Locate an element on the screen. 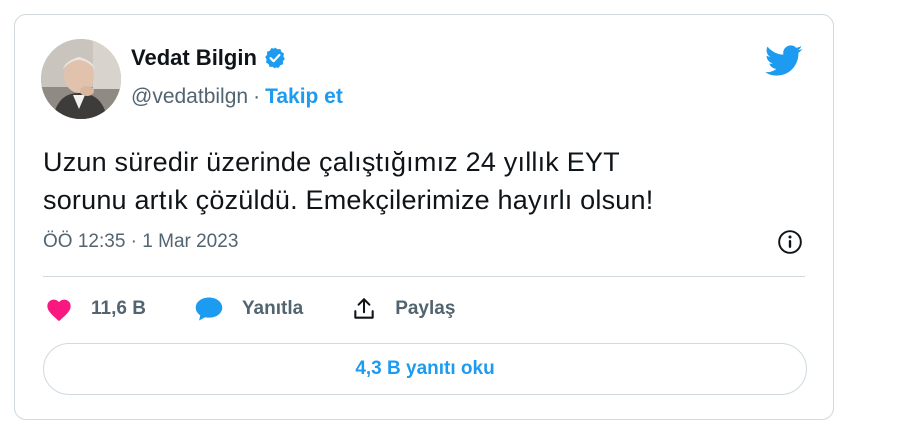 The image size is (900, 434). reply-button: Yanıtla is located at coordinates (248, 309).